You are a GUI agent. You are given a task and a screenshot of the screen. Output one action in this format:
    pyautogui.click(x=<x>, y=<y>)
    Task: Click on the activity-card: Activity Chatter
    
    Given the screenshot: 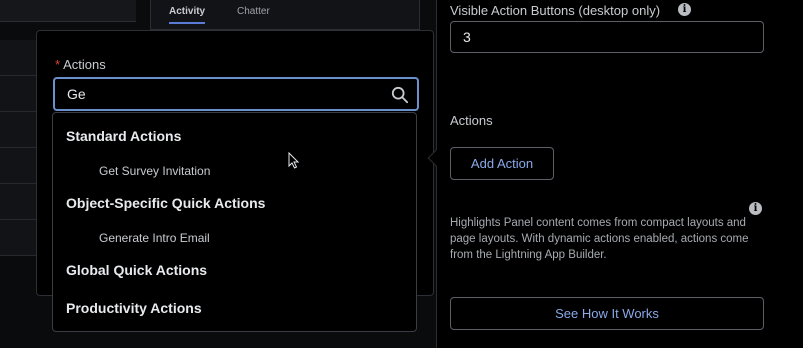 What is the action you would take?
    pyautogui.click(x=285, y=15)
    